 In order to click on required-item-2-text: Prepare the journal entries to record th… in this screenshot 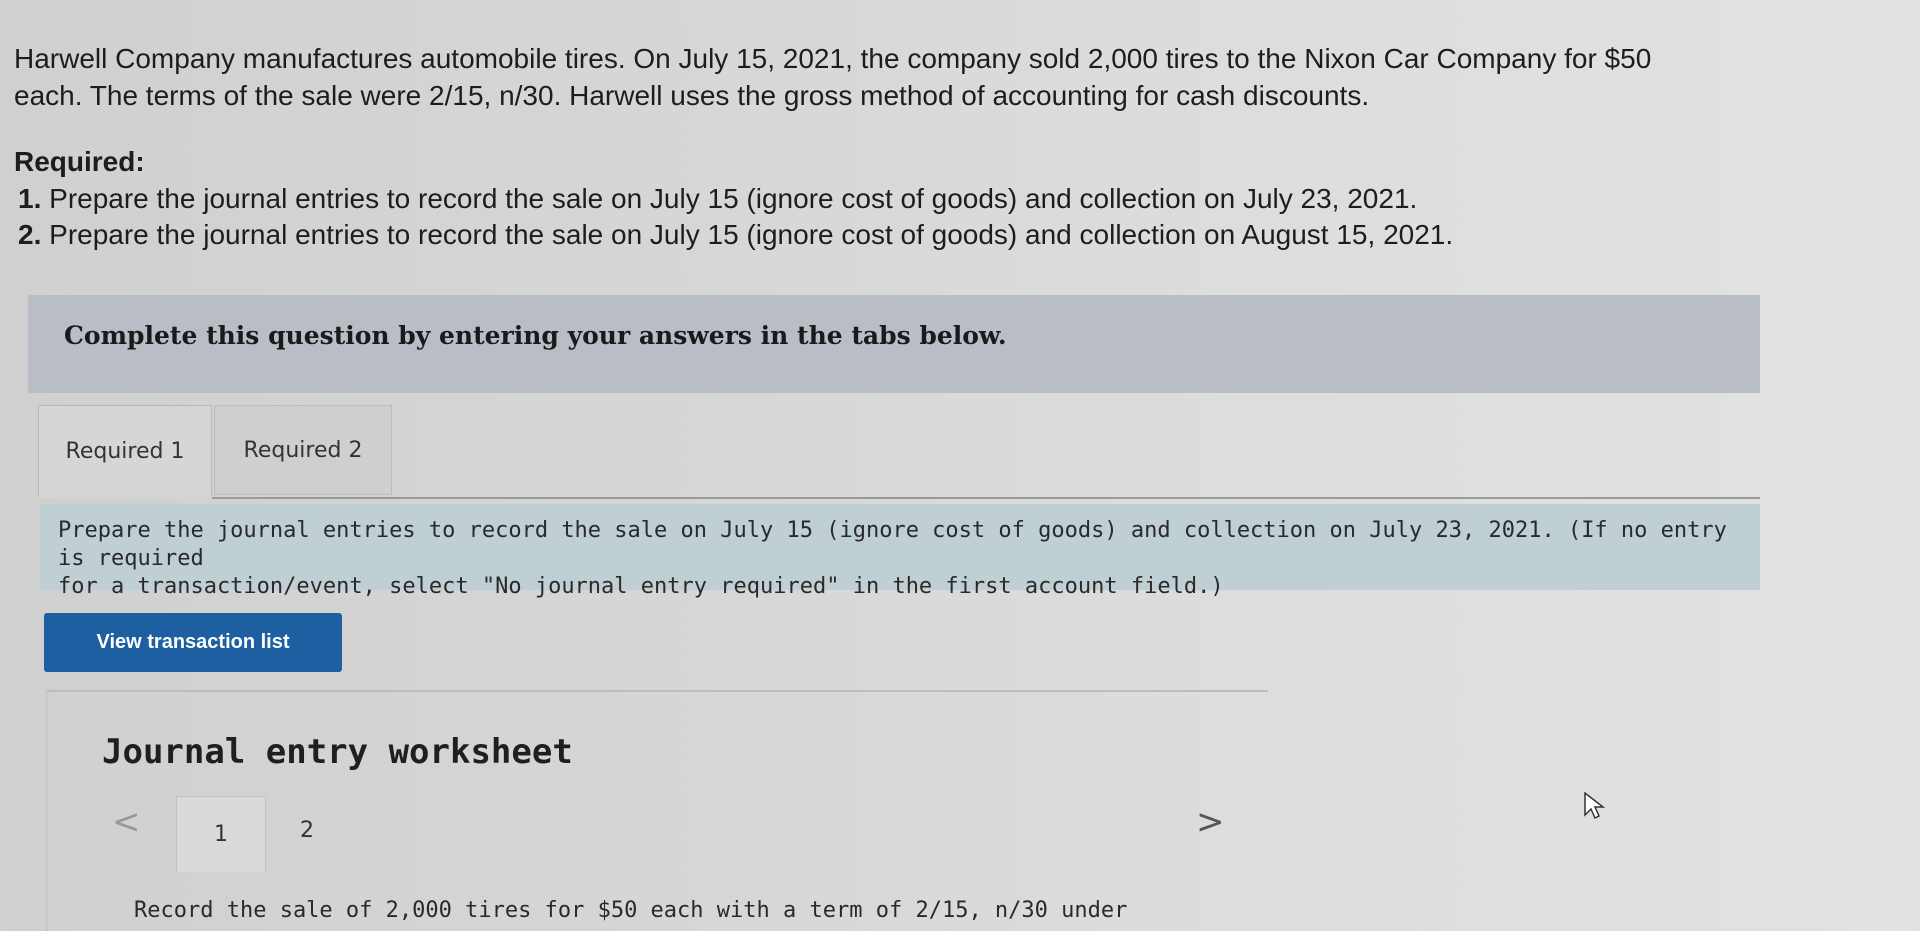, I will do `click(747, 234)`.